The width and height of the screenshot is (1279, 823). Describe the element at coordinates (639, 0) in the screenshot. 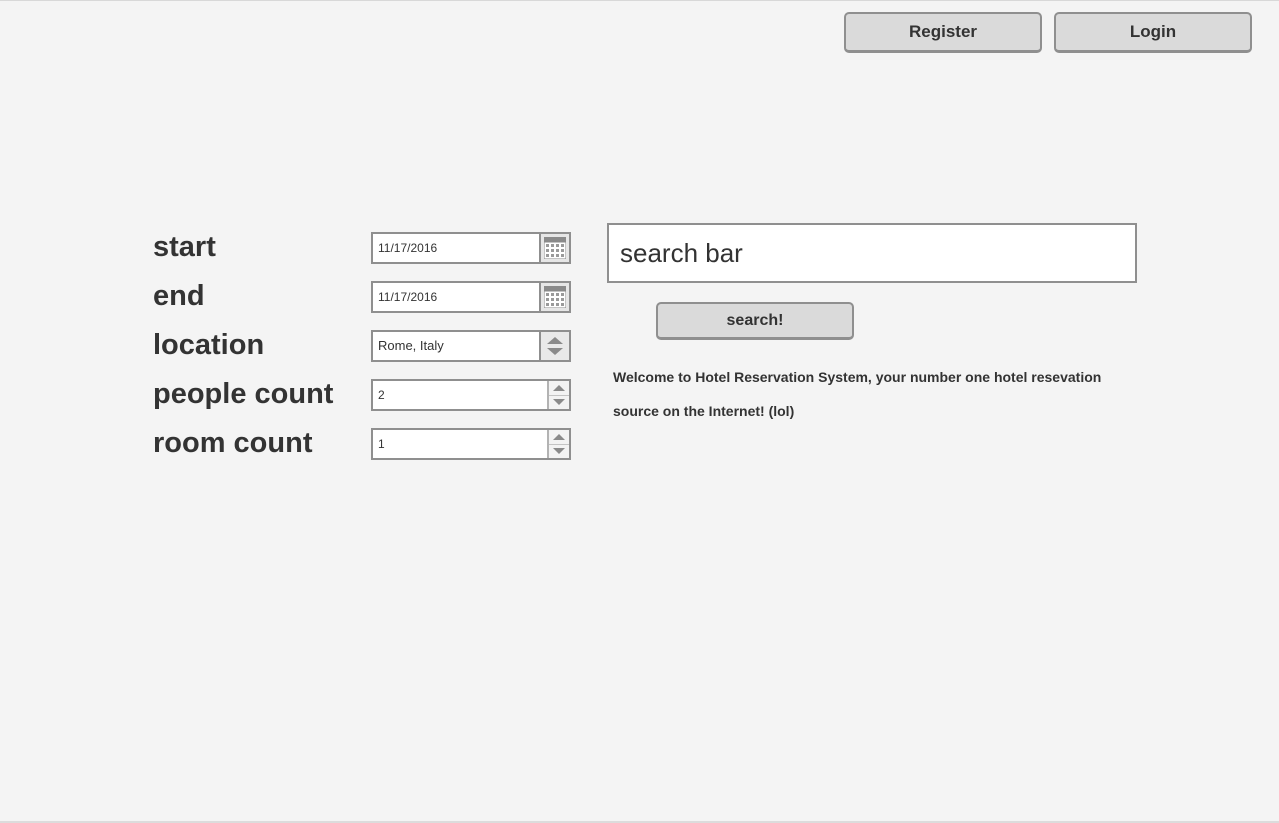

I see `top-border` at that location.